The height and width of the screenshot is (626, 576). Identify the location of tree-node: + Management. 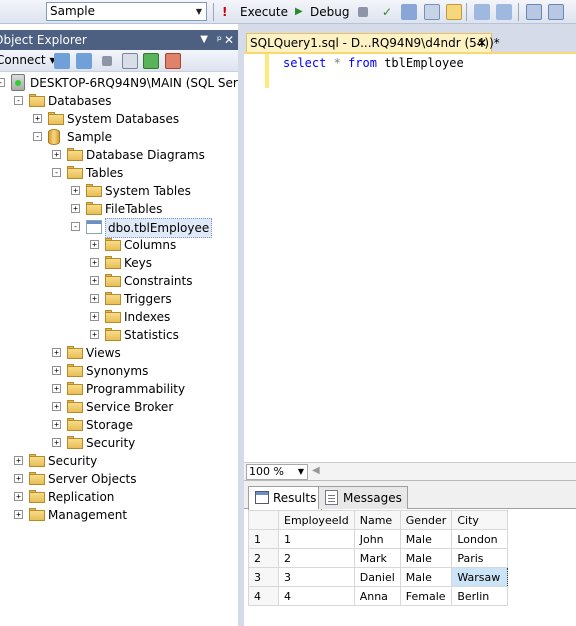
(119, 515).